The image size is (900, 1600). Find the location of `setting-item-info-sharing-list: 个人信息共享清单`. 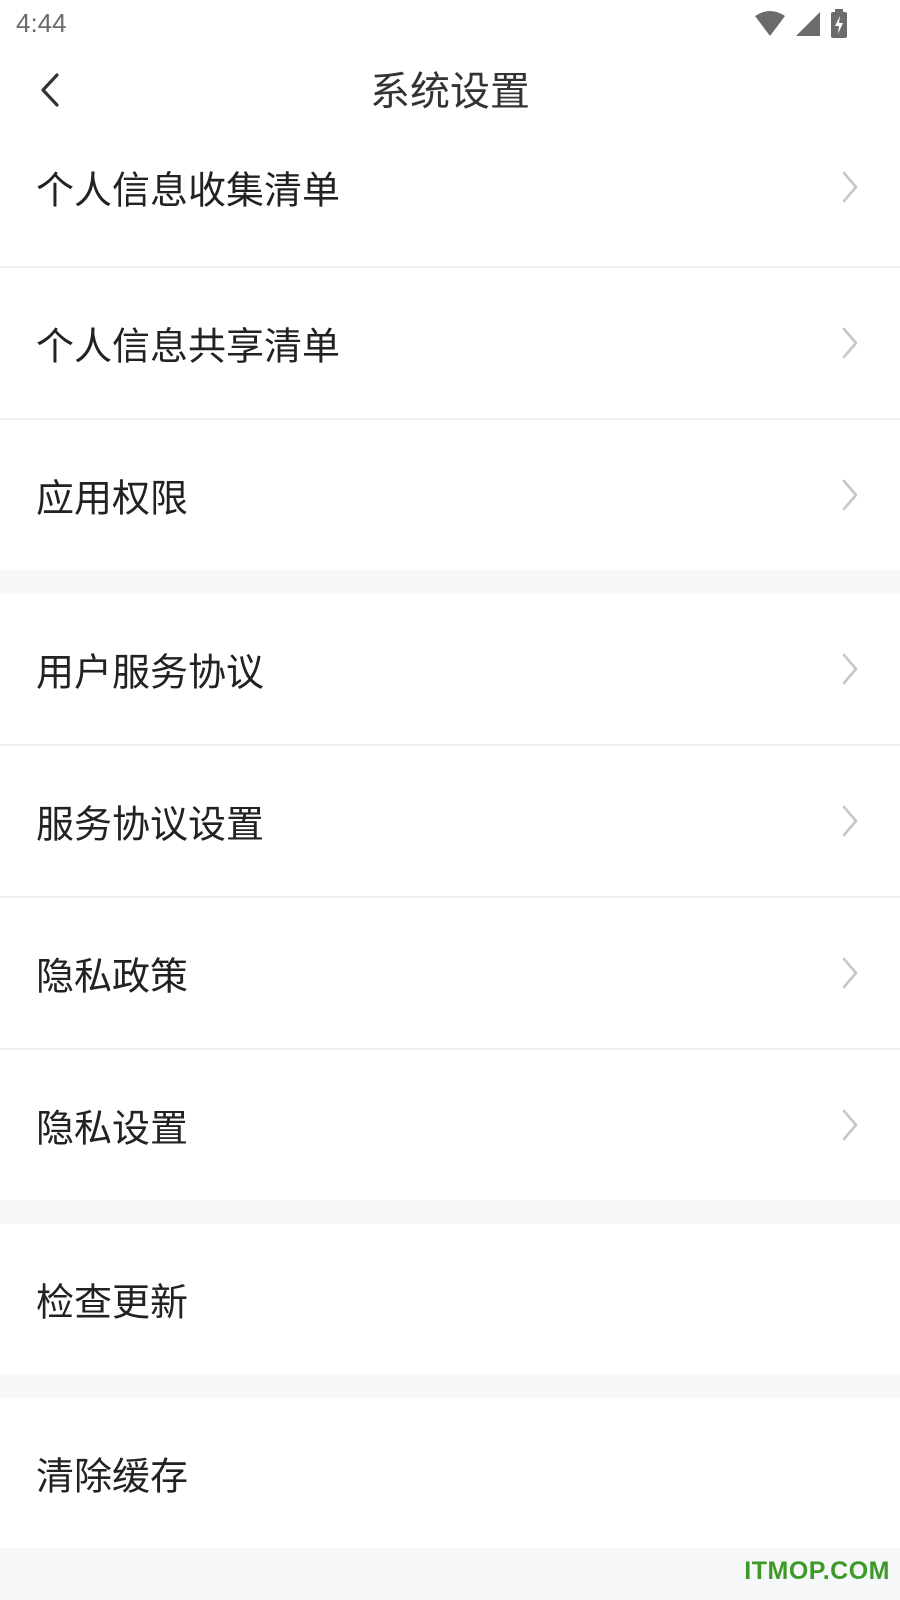

setting-item-info-sharing-list: 个人信息共享清单 is located at coordinates (450, 342).